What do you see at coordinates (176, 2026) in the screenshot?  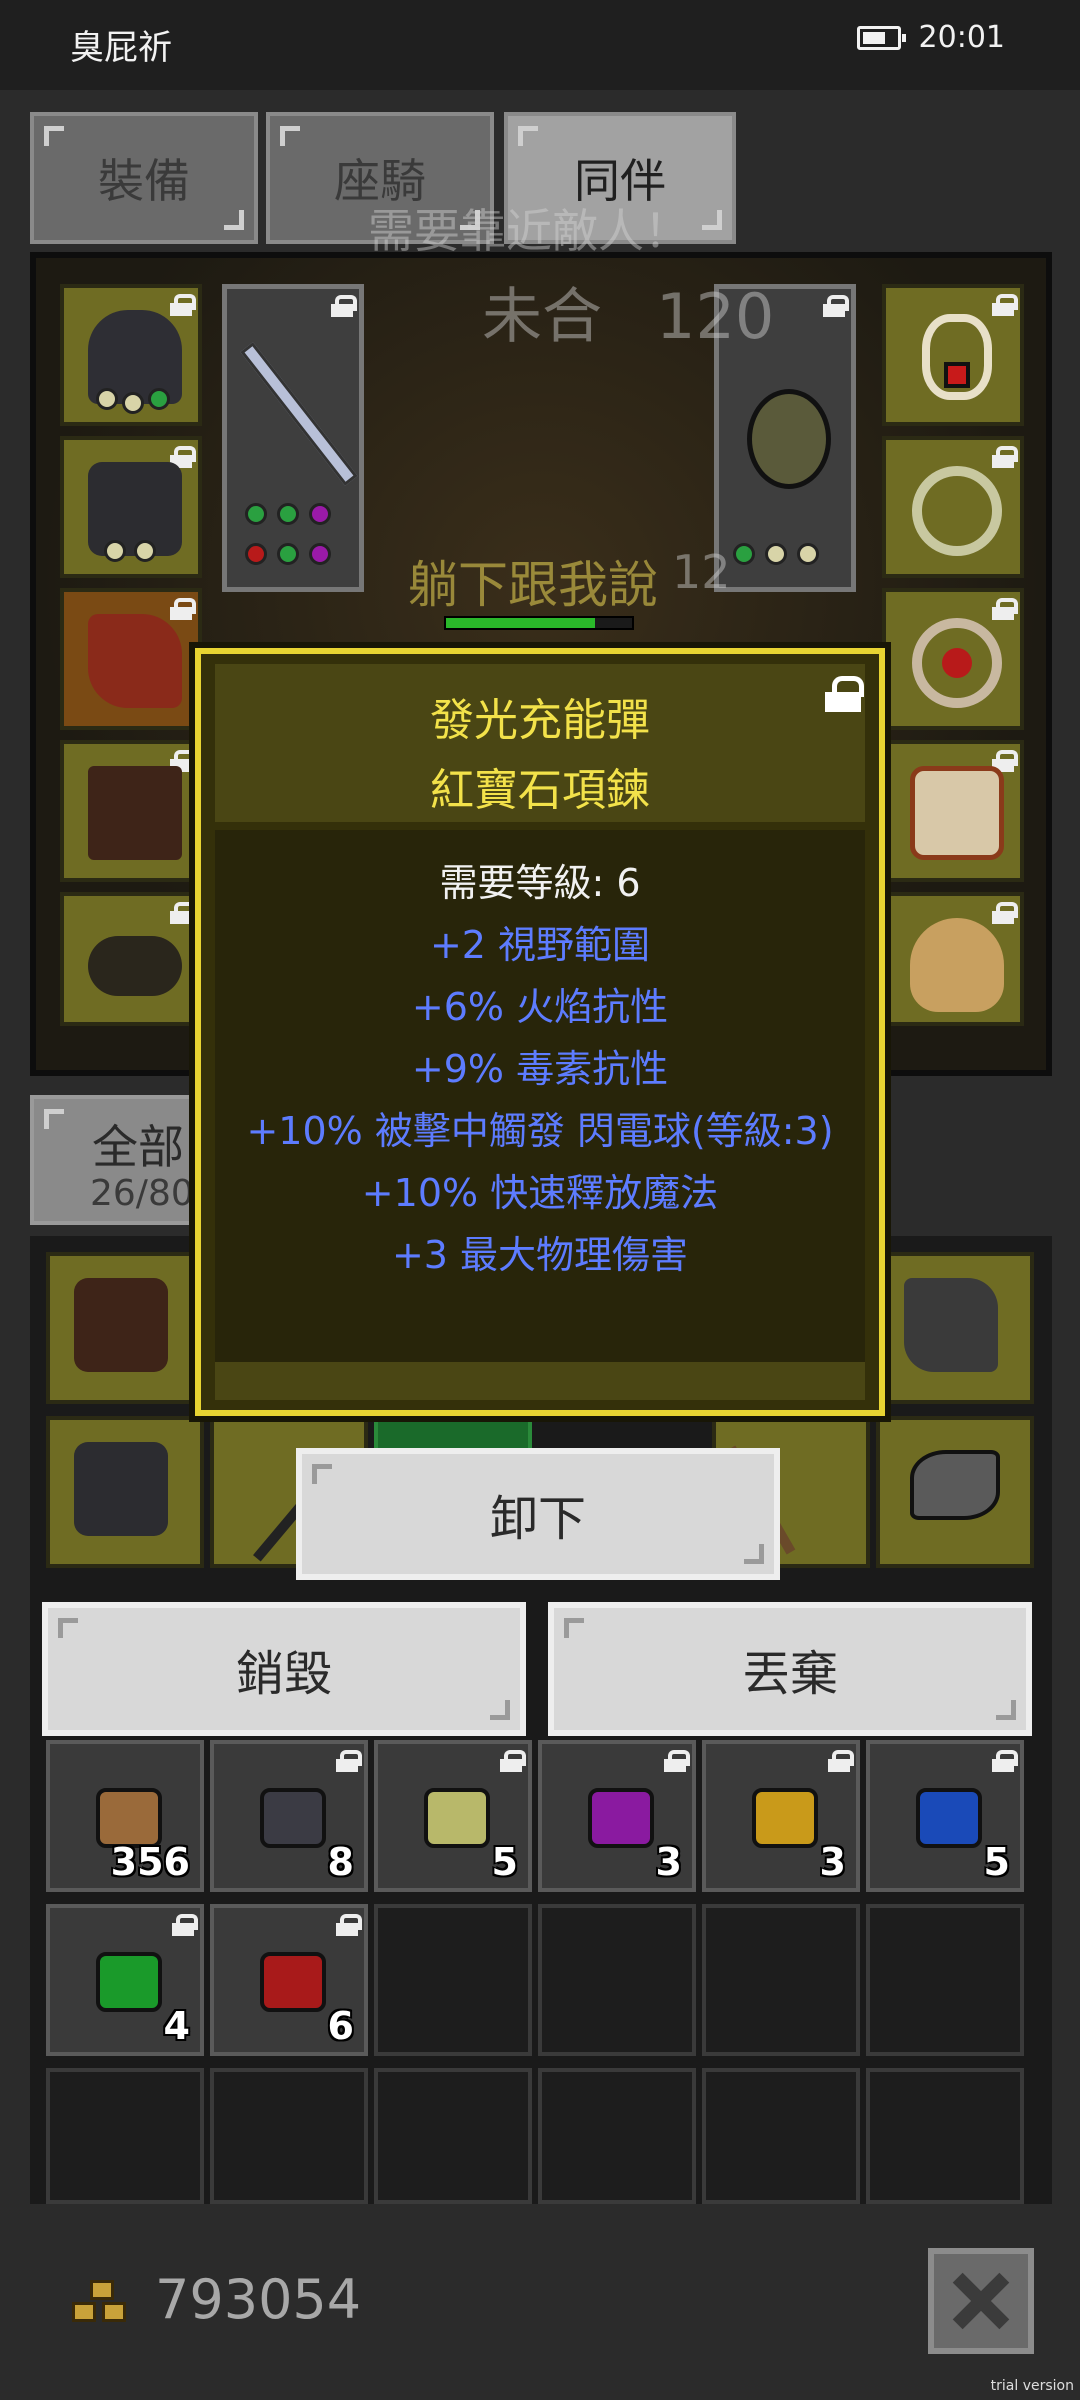 I see `item-count: 4` at bounding box center [176, 2026].